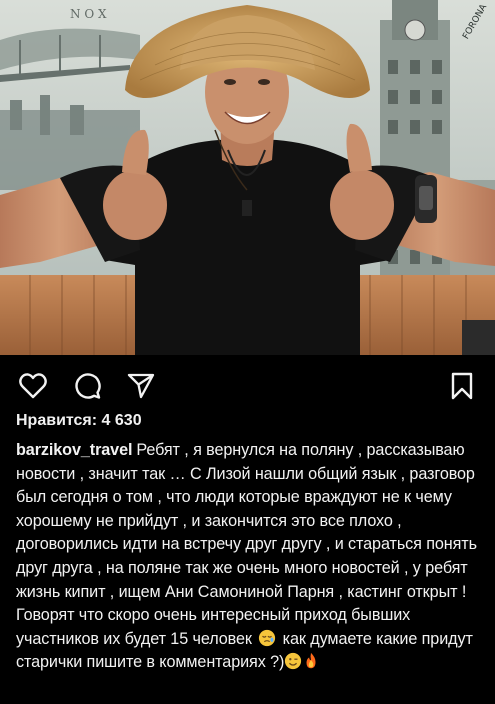 This screenshot has width=495, height=704. I want to click on share-button, so click(141, 386).